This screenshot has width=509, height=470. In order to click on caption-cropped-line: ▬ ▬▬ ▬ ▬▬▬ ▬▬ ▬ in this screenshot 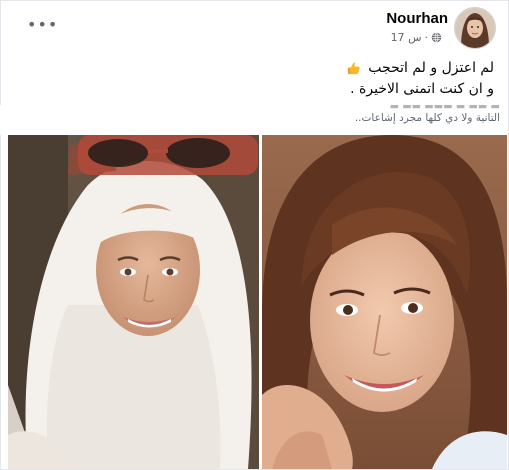, I will do `click(444, 108)`.